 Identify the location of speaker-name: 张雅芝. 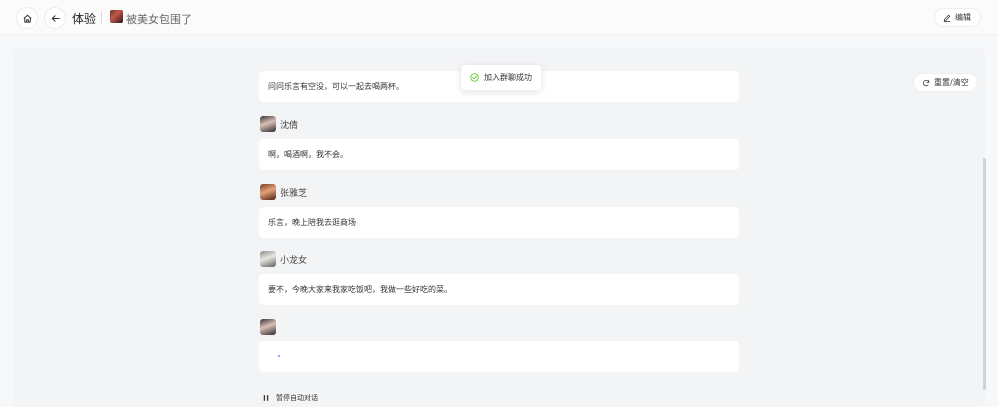
(294, 193).